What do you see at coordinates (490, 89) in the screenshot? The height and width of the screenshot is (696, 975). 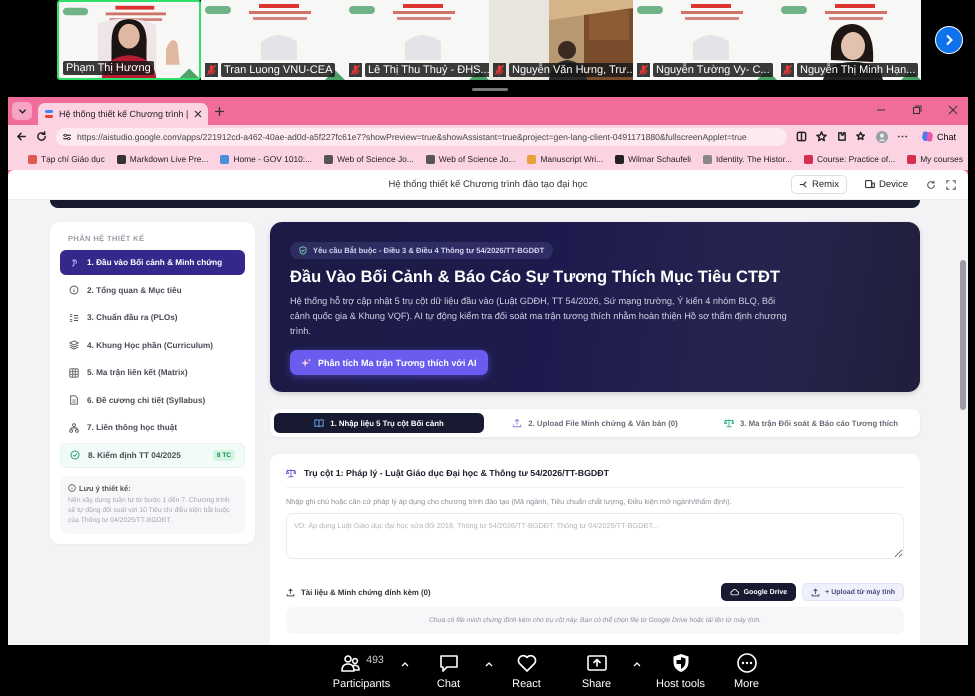 I see `drag-handle` at bounding box center [490, 89].